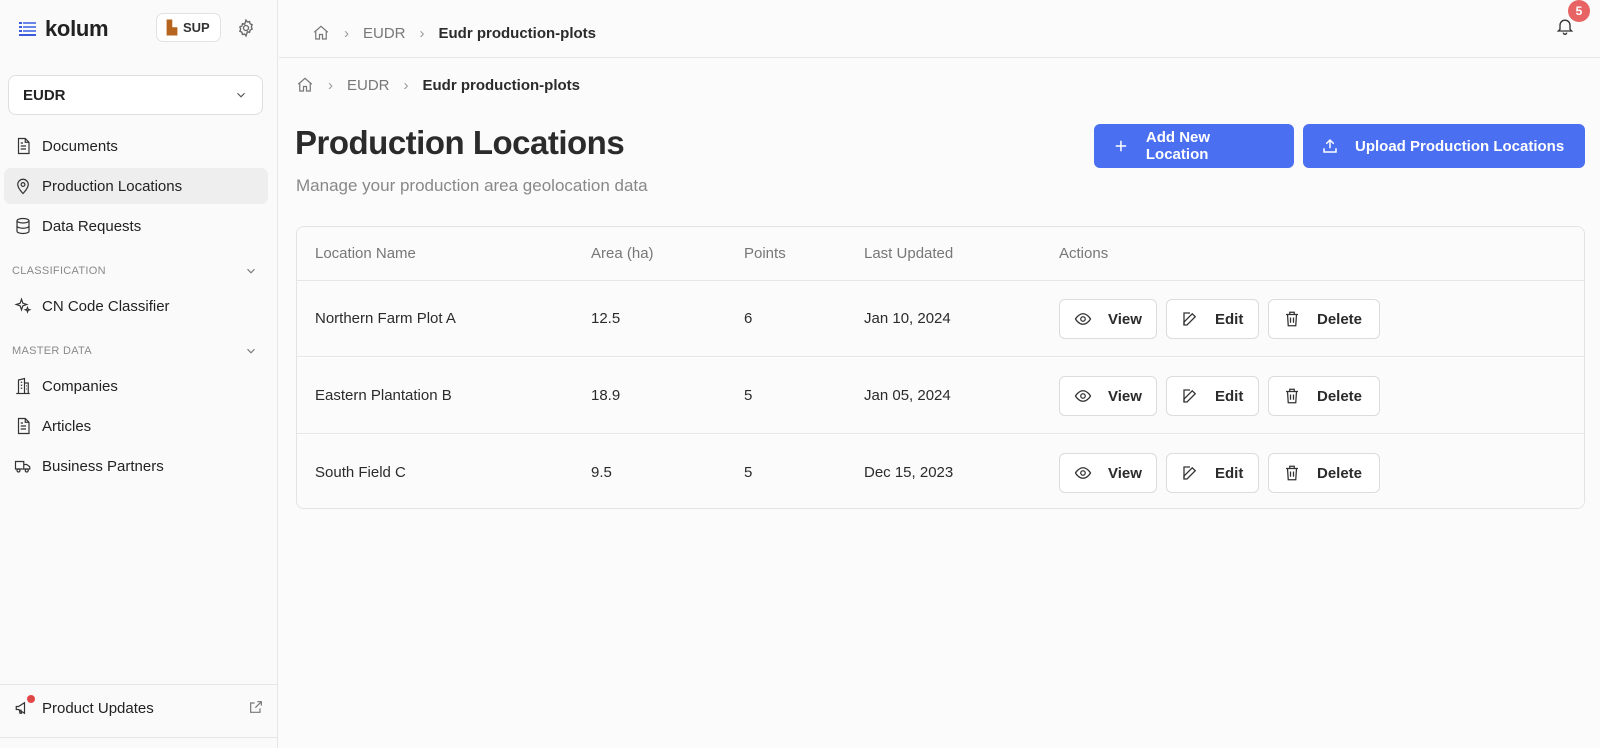 The height and width of the screenshot is (748, 1600). I want to click on cell-last-updated: Jan 05, 2024, so click(907, 395).